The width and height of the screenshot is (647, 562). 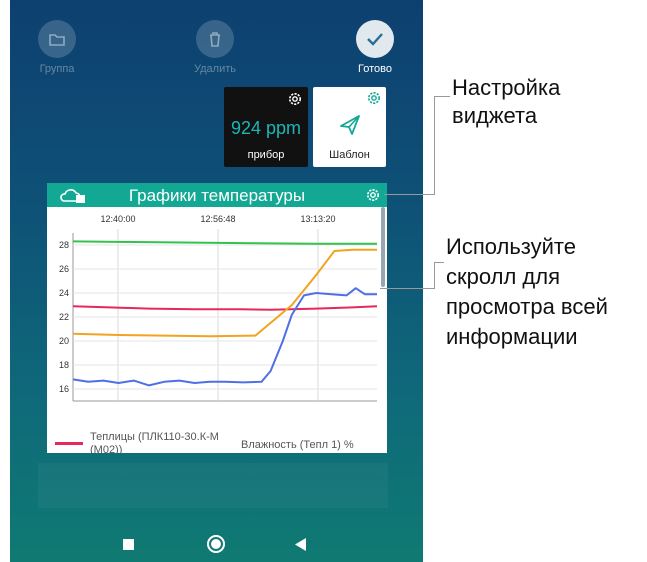 What do you see at coordinates (213, 485) in the screenshot?
I see `bottom-panel` at bounding box center [213, 485].